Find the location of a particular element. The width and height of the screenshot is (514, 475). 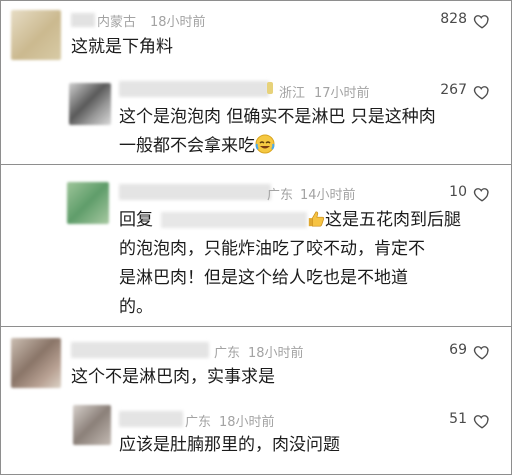

comment-text-line-2: 的泡泡肉，只能炸油吃了咬不动，肯定不 is located at coordinates (272, 249).